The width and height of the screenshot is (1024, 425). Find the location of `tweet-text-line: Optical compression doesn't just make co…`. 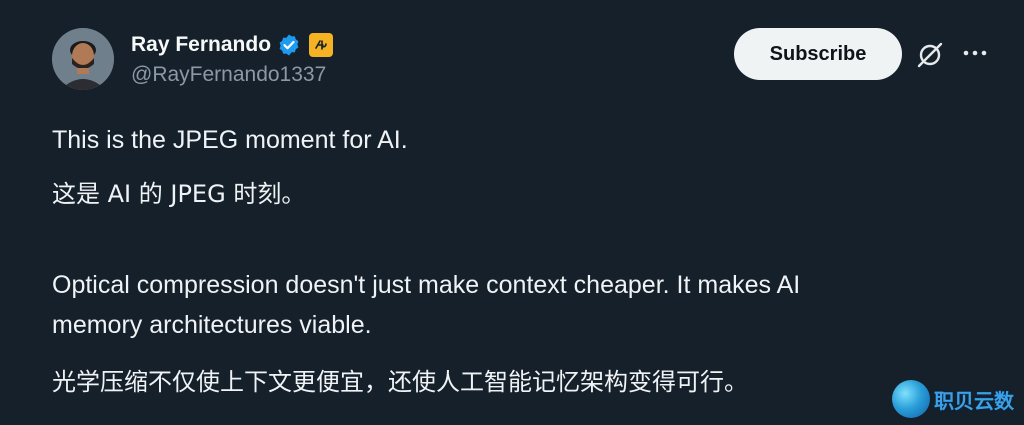

tweet-text-line: Optical compression doesn't just make co… is located at coordinates (426, 285).